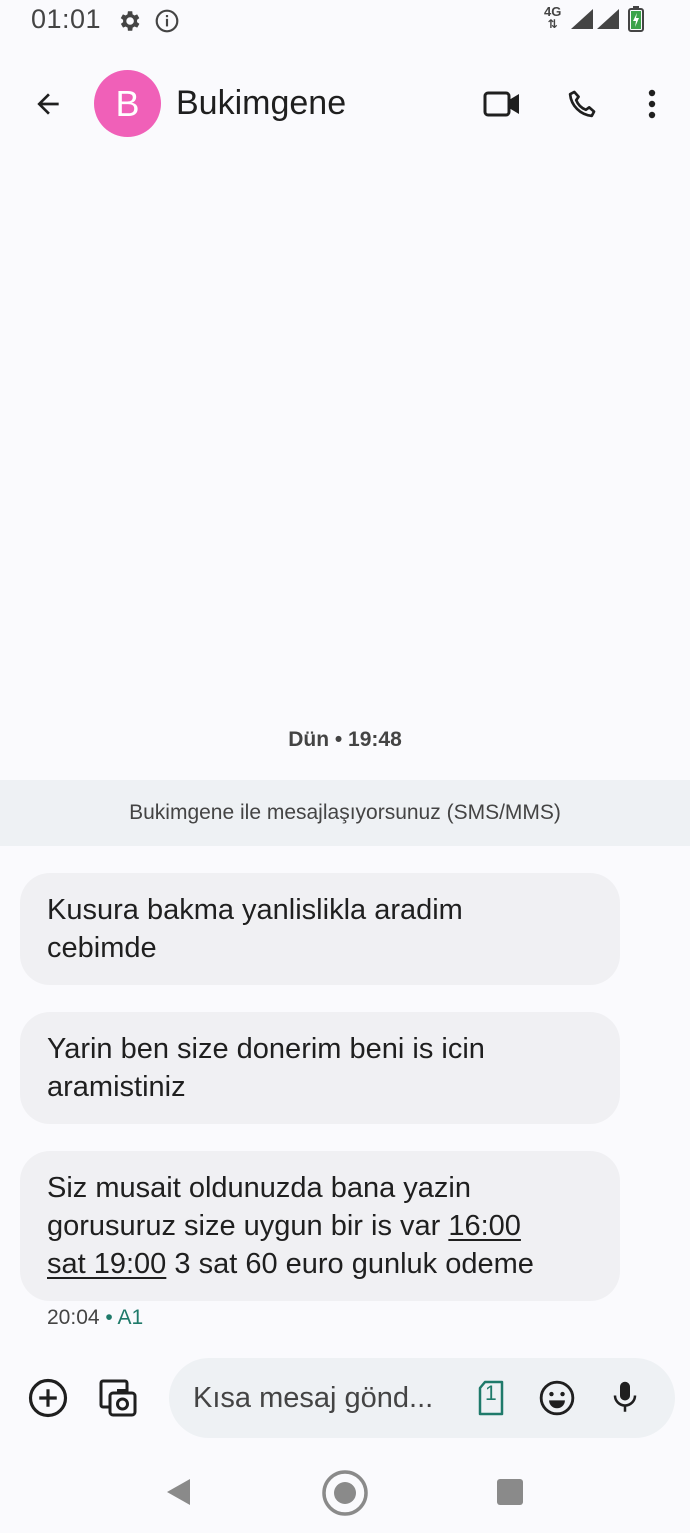 The height and width of the screenshot is (1533, 690). I want to click on message-input, so click(323, 1398).